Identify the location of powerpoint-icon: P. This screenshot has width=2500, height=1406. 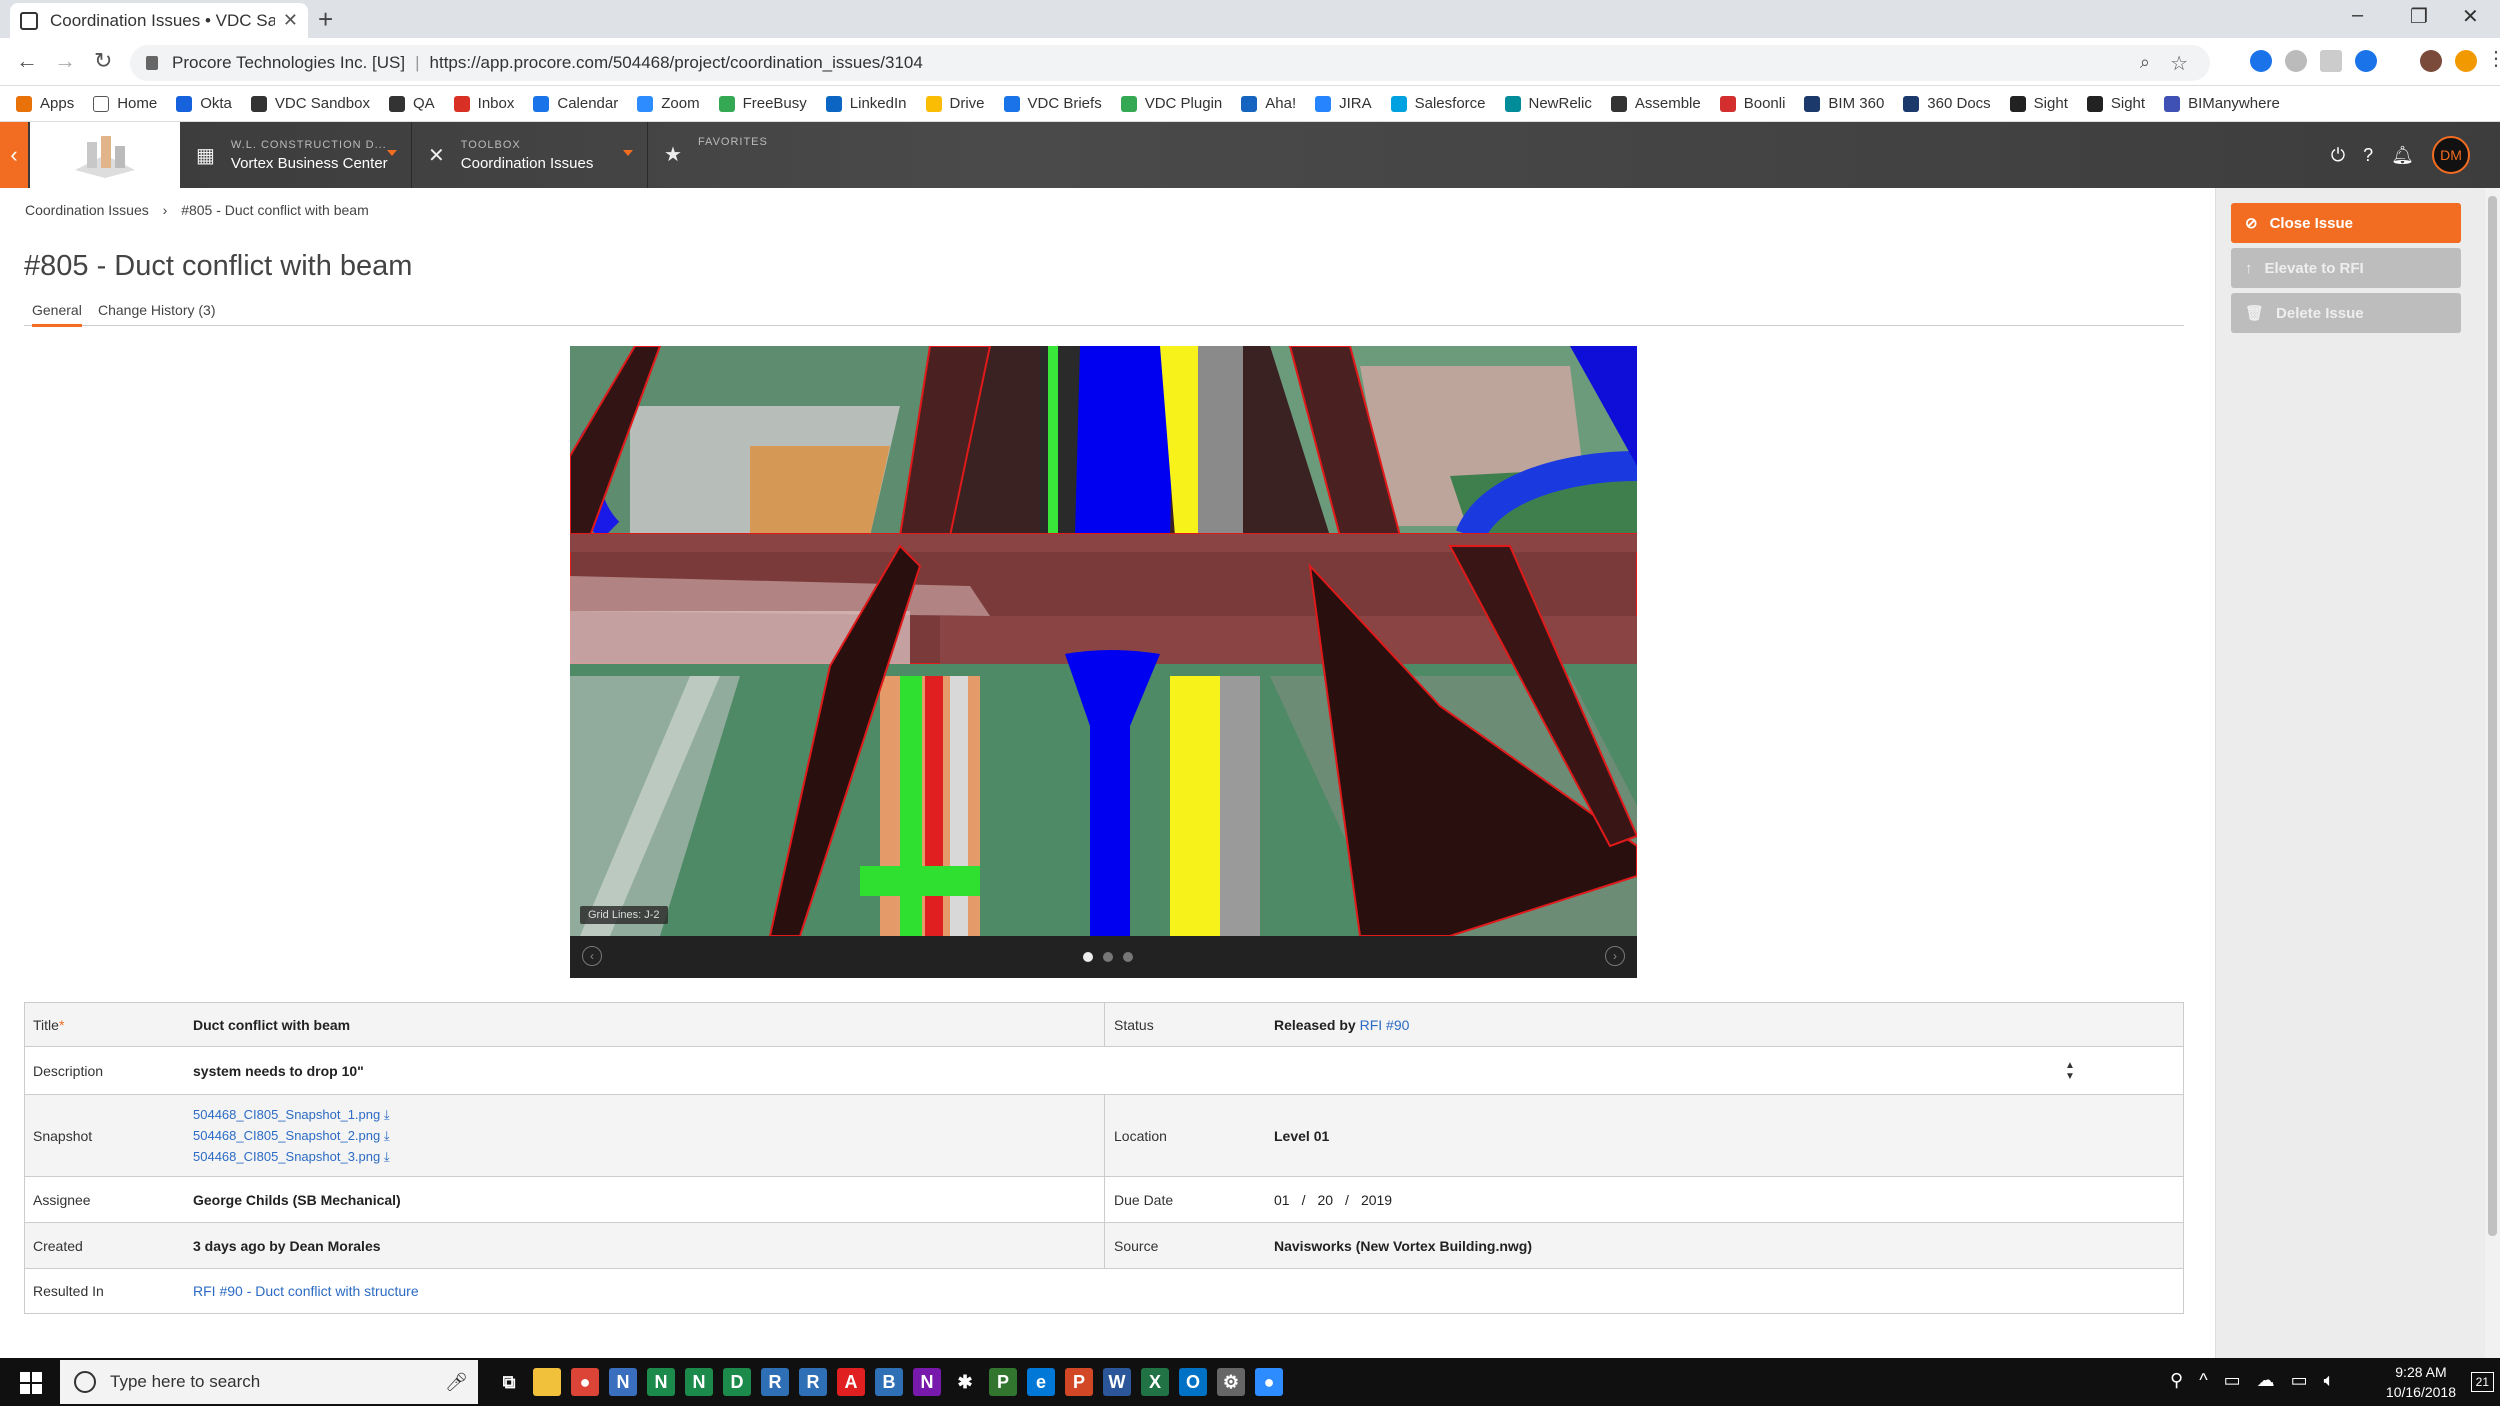
(1079, 1382).